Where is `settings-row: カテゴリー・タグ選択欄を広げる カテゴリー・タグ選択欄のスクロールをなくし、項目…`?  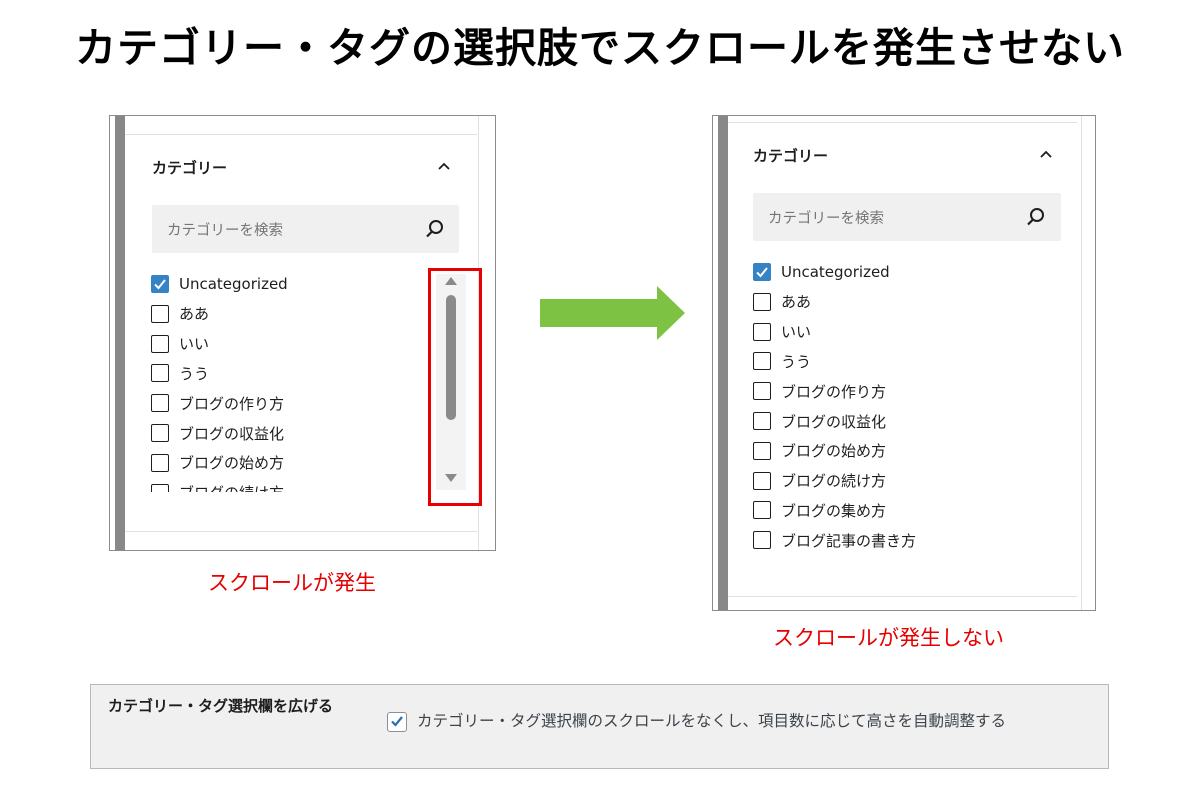
settings-row: カテゴリー・タグ選択欄を広げる カテゴリー・タグ選択欄のスクロールをなくし、項目… is located at coordinates (599, 726).